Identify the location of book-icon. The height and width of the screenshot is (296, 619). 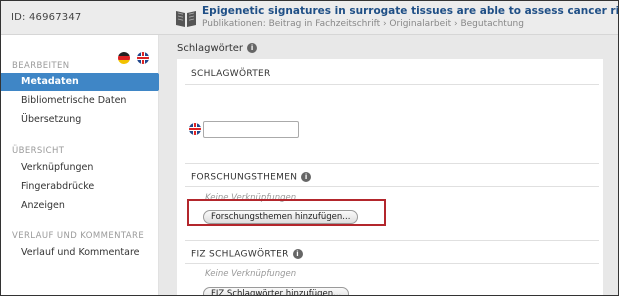
(186, 19).